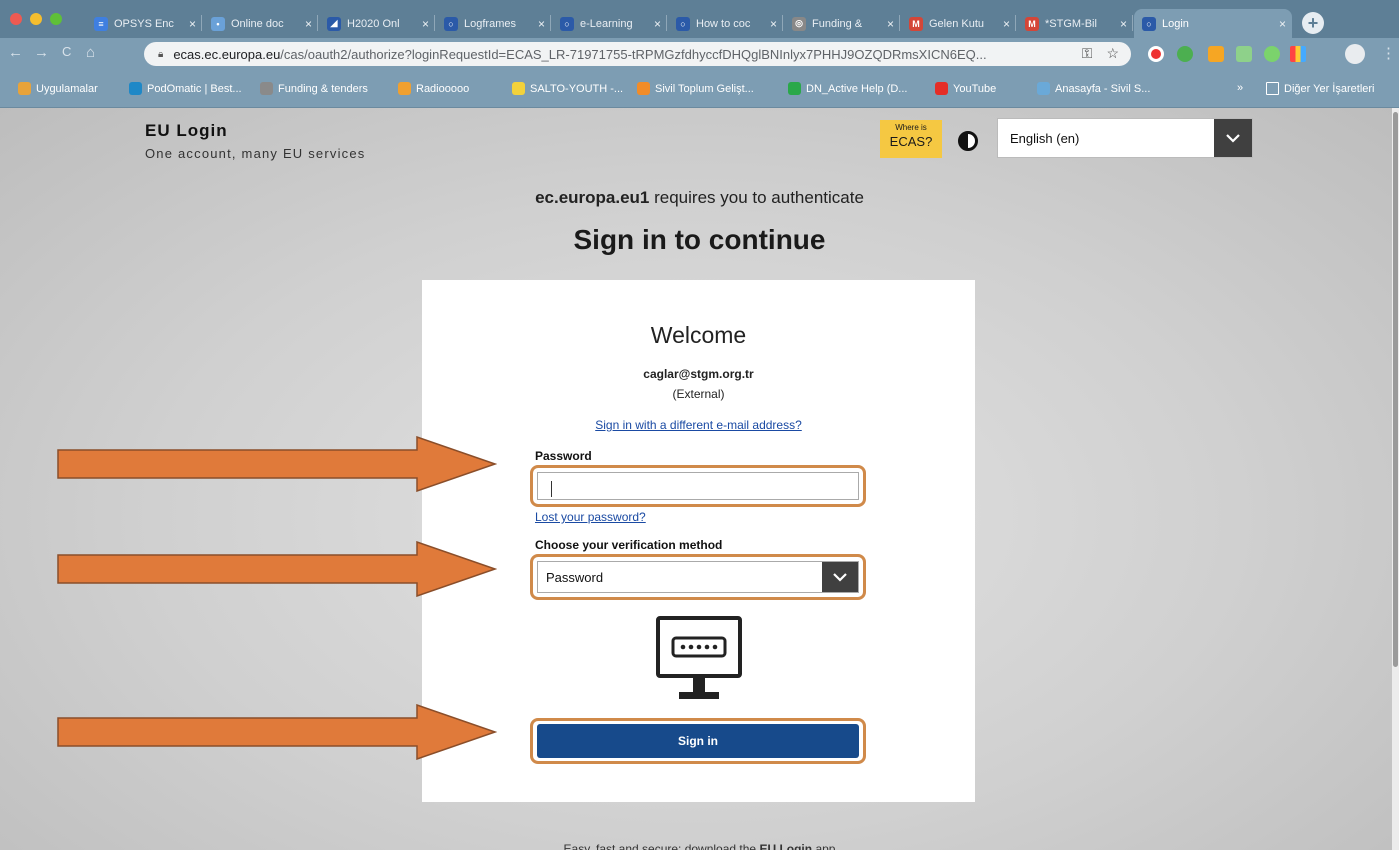 The height and width of the screenshot is (850, 1399). What do you see at coordinates (1313, 23) in the screenshot?
I see `new-tab-button: +` at bounding box center [1313, 23].